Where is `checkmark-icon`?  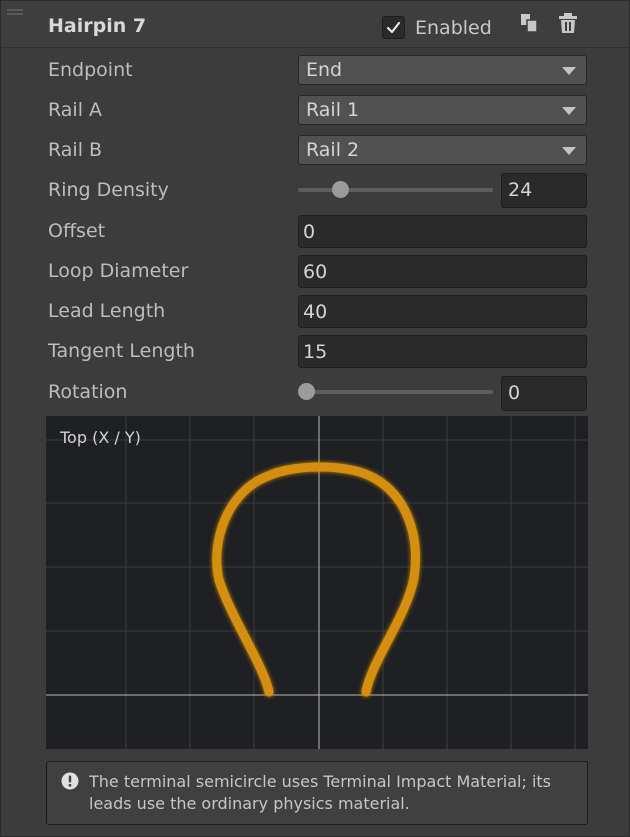 checkmark-icon is located at coordinates (393, 27).